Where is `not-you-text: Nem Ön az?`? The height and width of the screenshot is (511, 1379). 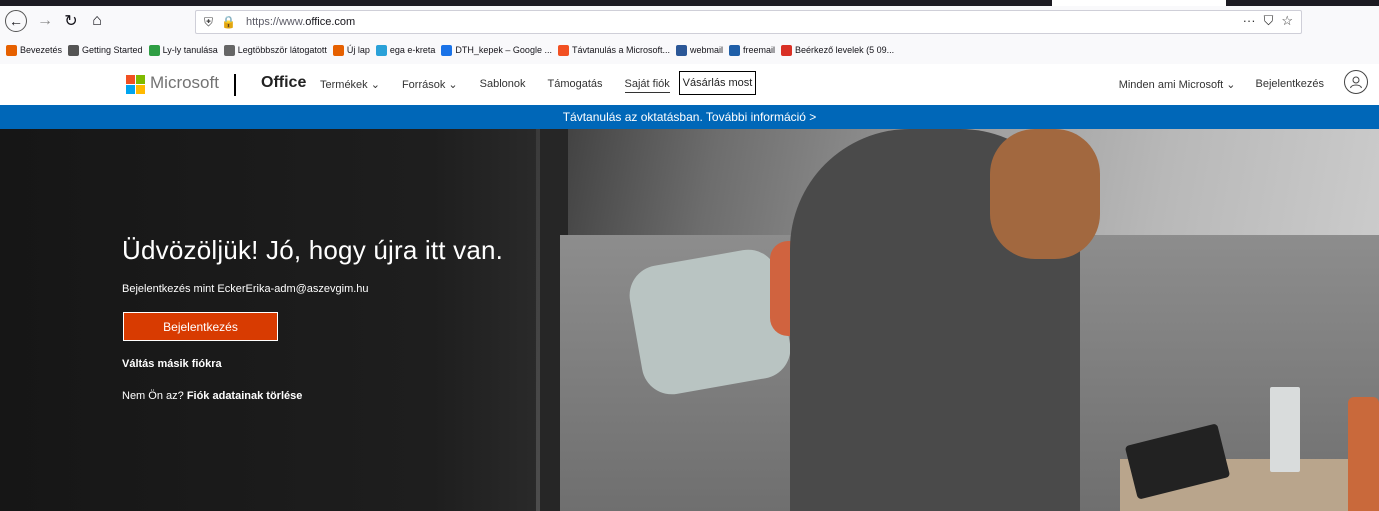 not-you-text: Nem Ön az? is located at coordinates (153, 396).